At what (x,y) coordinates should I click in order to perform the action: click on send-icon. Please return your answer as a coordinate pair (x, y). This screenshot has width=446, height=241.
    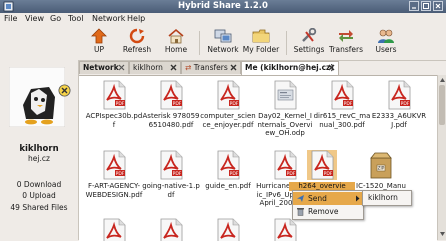
    Looking at the image, I should click on (300, 198).